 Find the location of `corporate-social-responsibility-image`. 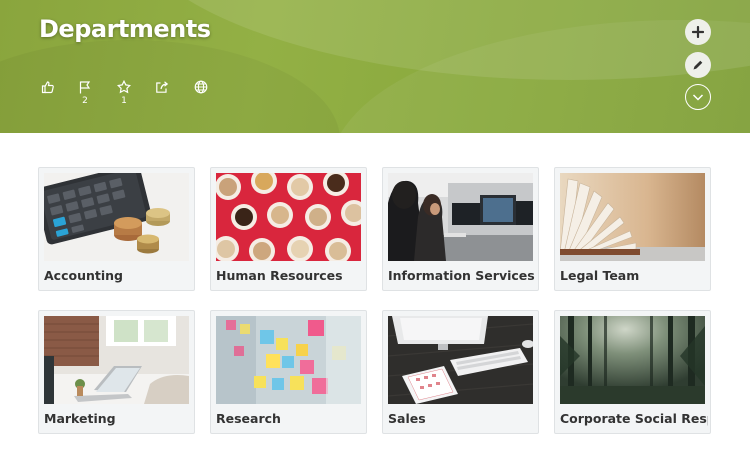

corporate-social-responsibility-image is located at coordinates (632, 360).